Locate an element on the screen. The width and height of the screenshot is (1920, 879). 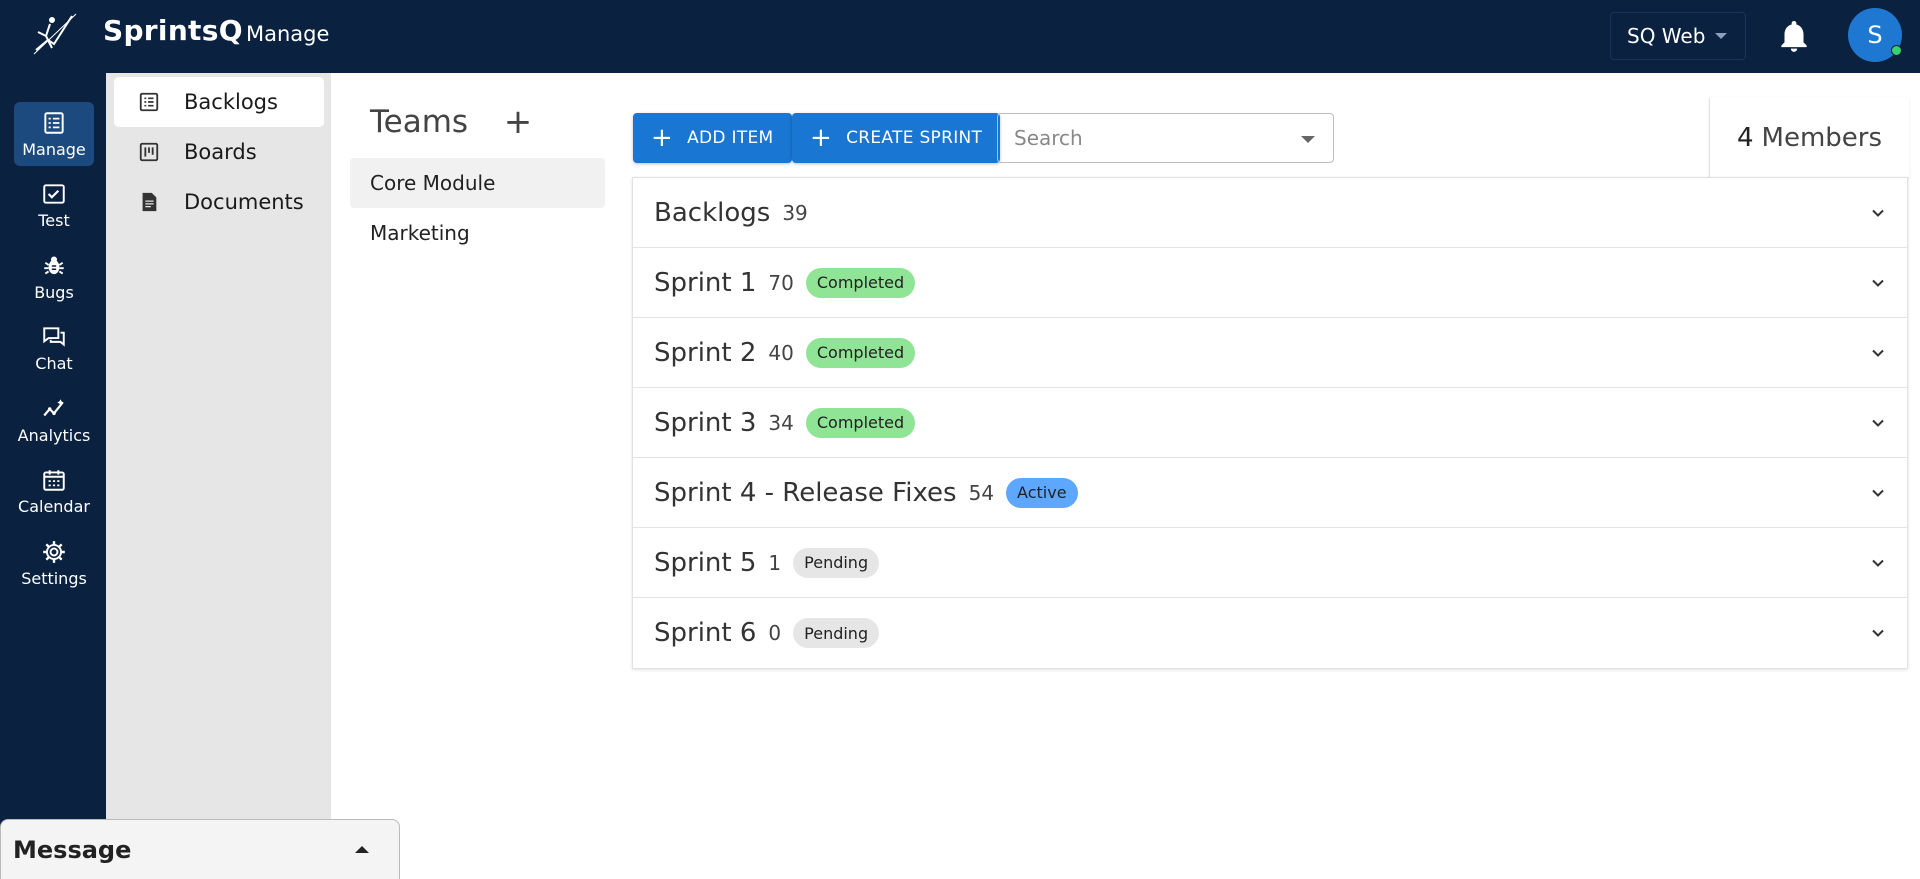
rail-item-label: Analytics is located at coordinates (54, 435).